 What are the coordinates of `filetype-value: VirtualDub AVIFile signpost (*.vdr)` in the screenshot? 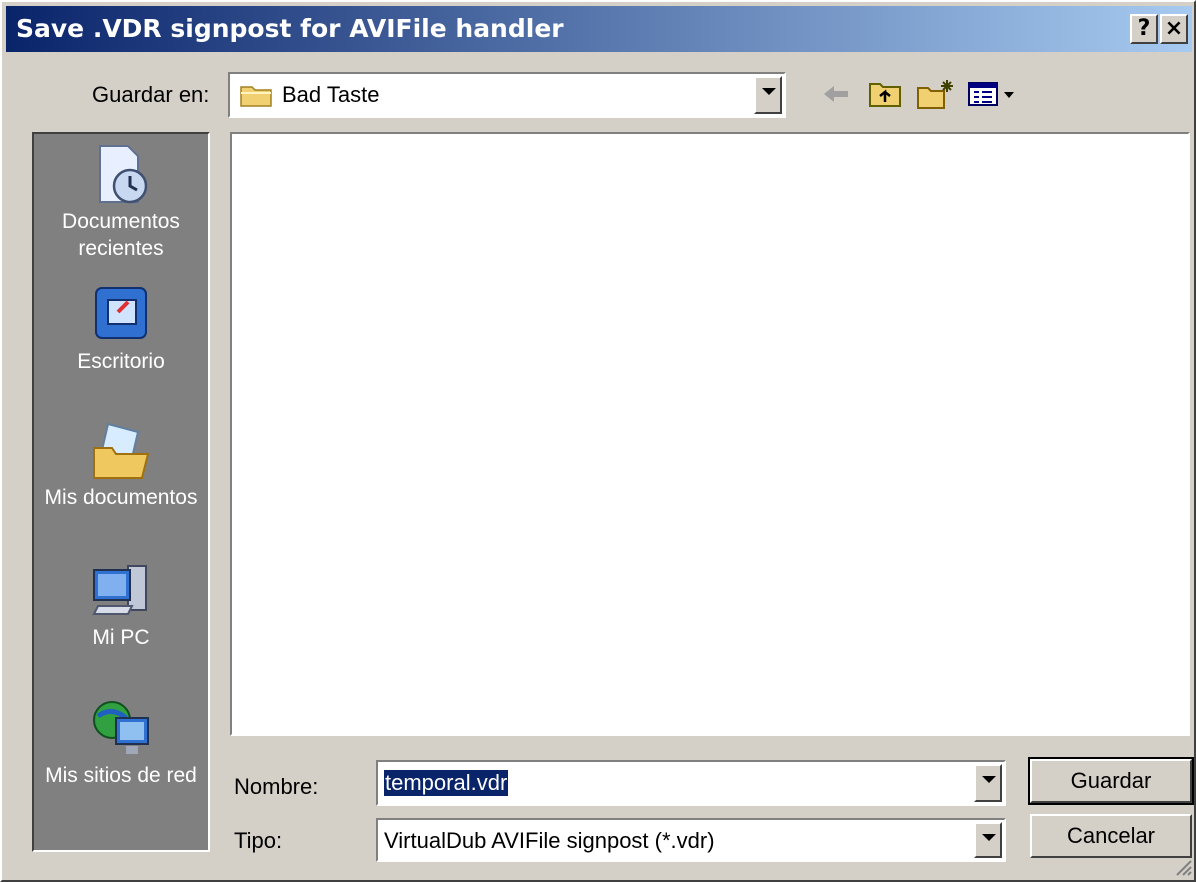 It's located at (549, 840).